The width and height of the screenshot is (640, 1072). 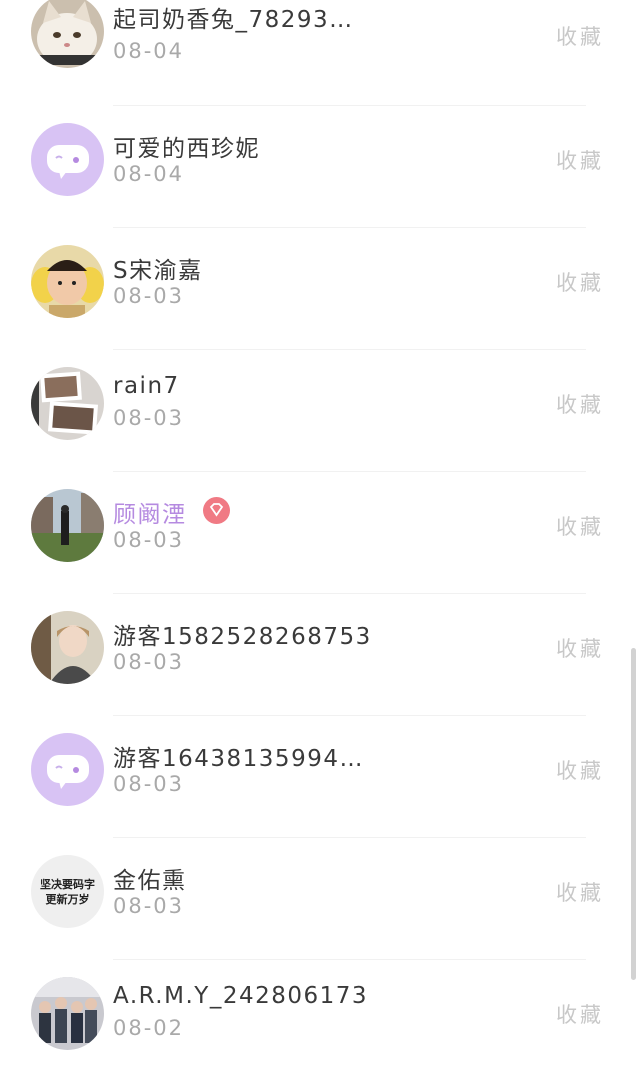 What do you see at coordinates (67, 891) in the screenshot?
I see `avatar: 坚决要码字 更新万岁` at bounding box center [67, 891].